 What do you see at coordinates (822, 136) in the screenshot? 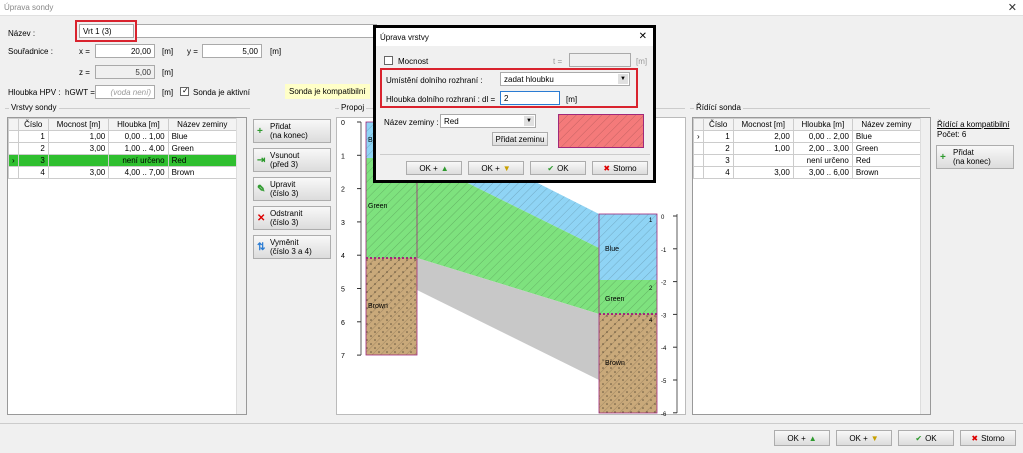
I see `table-cell: 0,00 .. 2,00` at bounding box center [822, 136].